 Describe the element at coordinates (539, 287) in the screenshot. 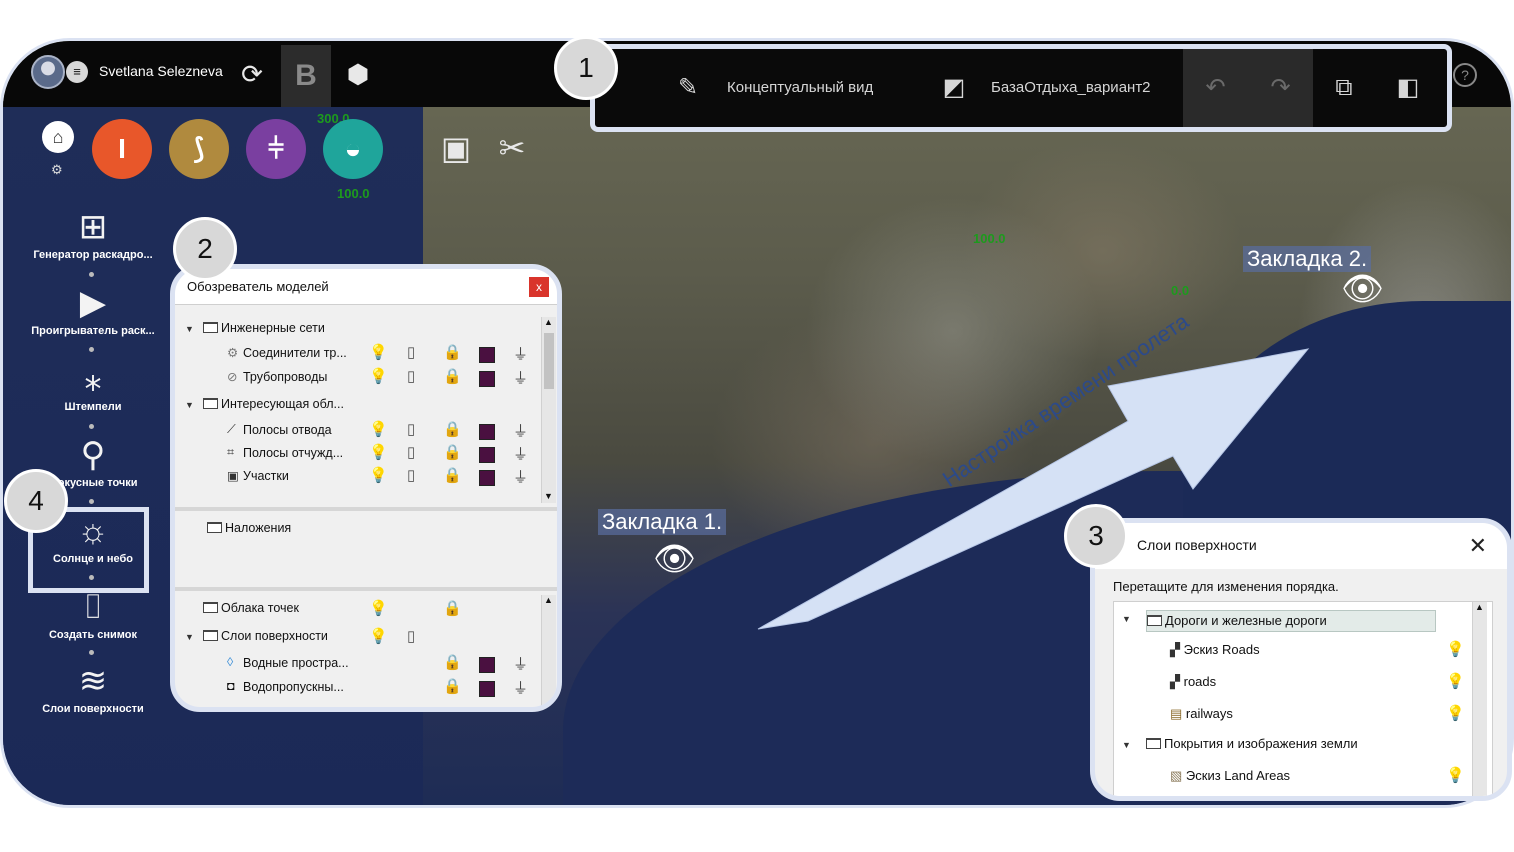

I see `close-icon: x` at that location.